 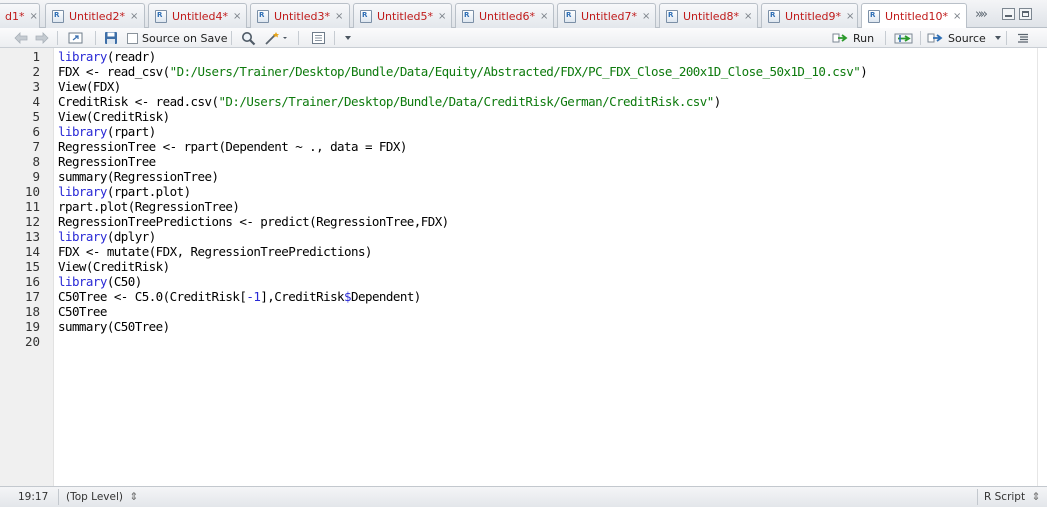 What do you see at coordinates (1025, 14) in the screenshot?
I see `maximize-pane-icon` at bounding box center [1025, 14].